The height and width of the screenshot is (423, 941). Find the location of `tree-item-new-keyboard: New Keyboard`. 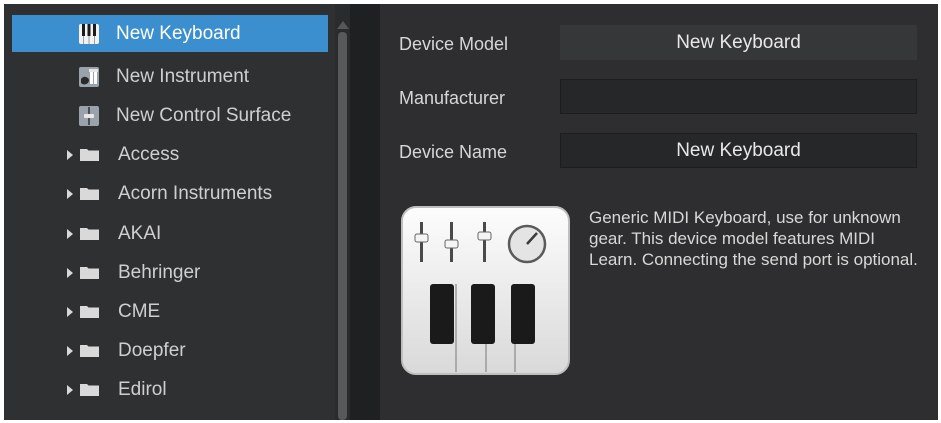

tree-item-new-keyboard: New Keyboard is located at coordinates (170, 33).